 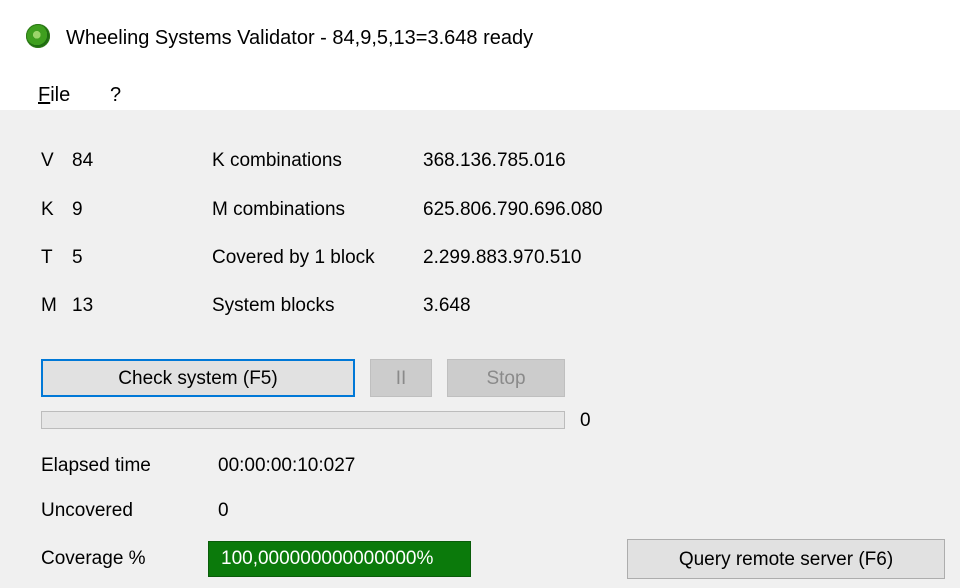 I want to click on param-k-key: K, so click(x=47, y=209).